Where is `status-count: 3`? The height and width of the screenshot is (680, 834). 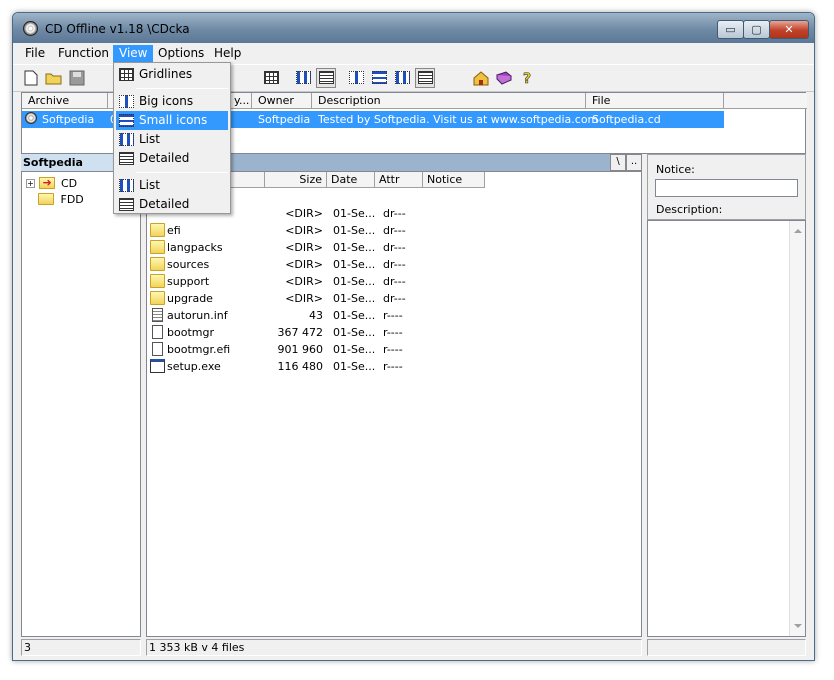 status-count: 3 is located at coordinates (81, 647).